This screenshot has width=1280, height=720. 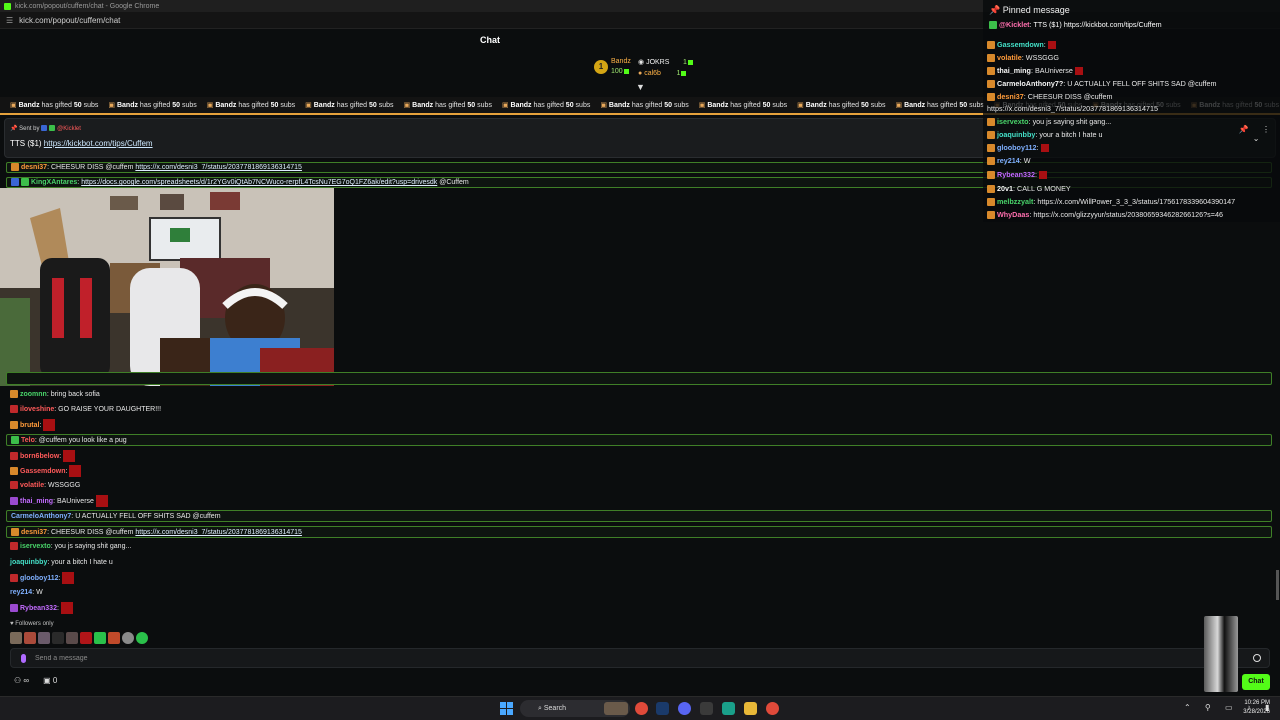 I want to click on widget-icon, so click(x=616, y=708).